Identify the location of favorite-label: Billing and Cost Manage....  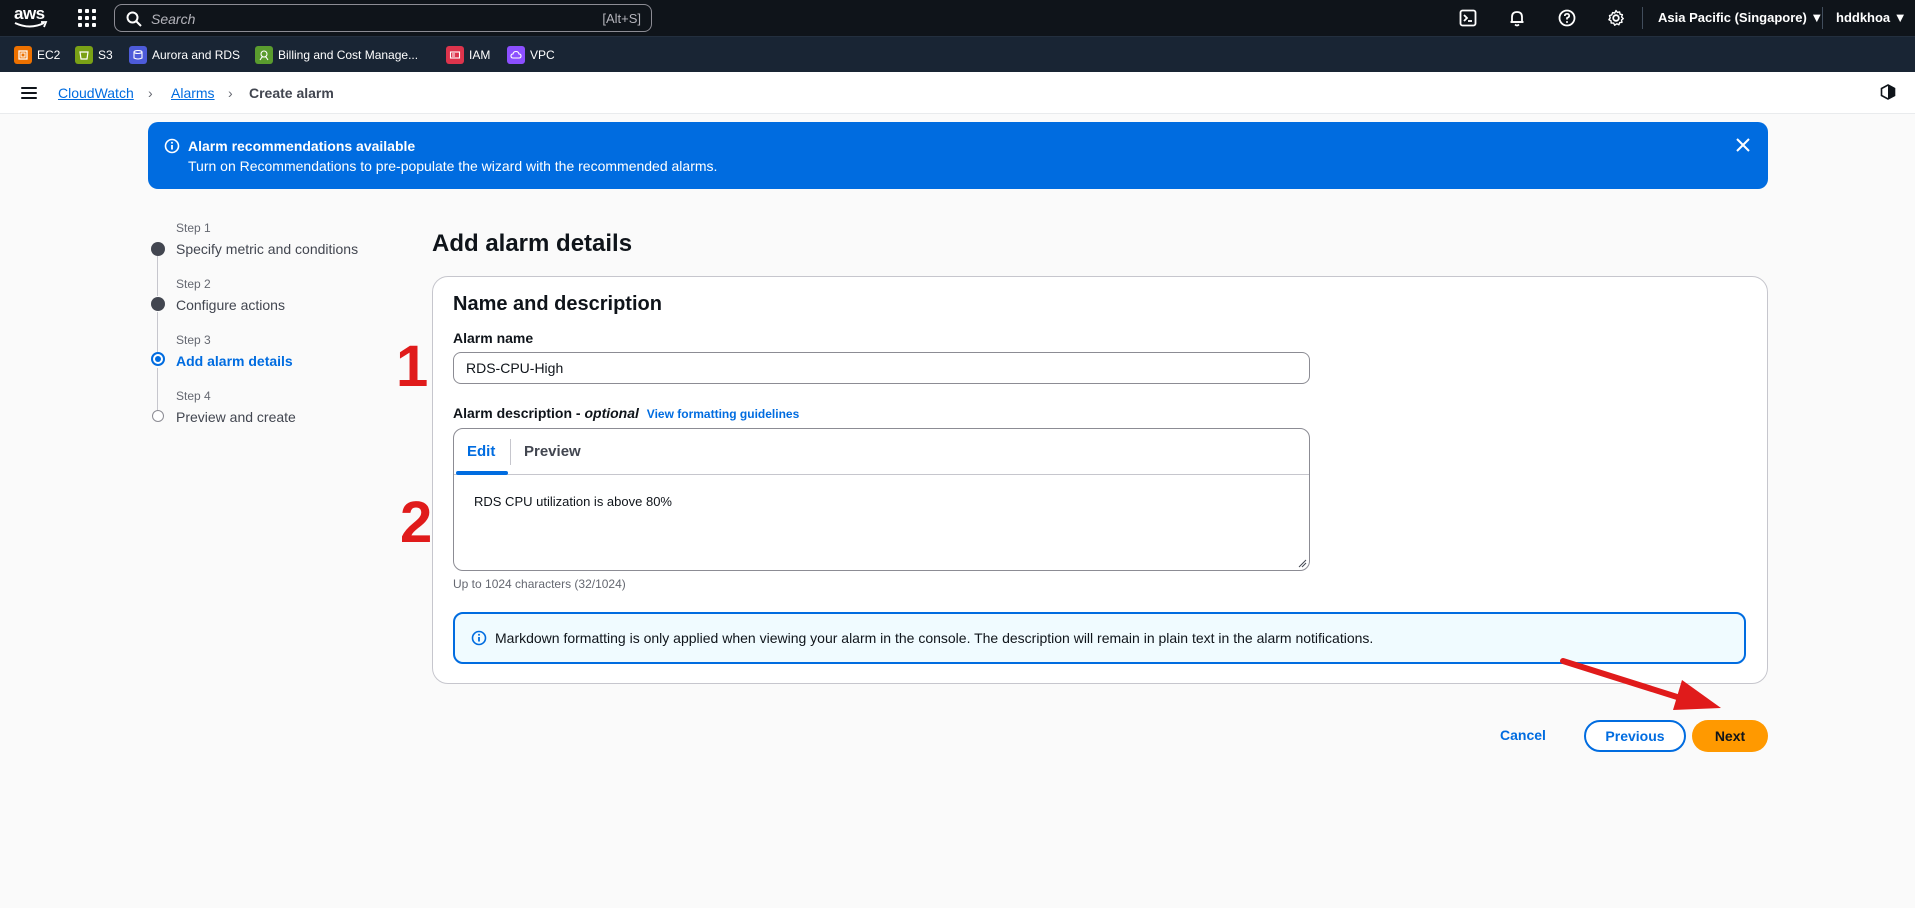
(348, 55).